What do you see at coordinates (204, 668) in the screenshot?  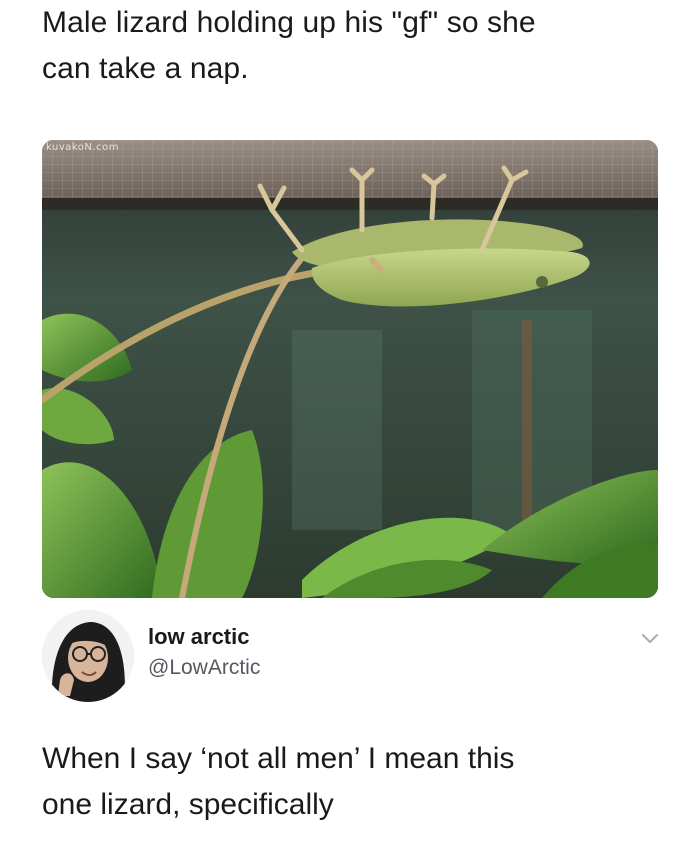 I see `author-handle: @LowArctic` at bounding box center [204, 668].